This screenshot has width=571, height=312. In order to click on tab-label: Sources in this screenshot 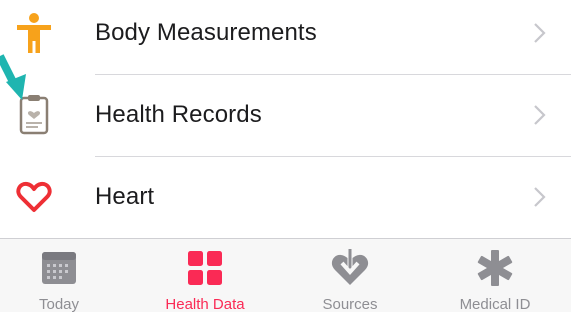, I will do `click(350, 304)`.